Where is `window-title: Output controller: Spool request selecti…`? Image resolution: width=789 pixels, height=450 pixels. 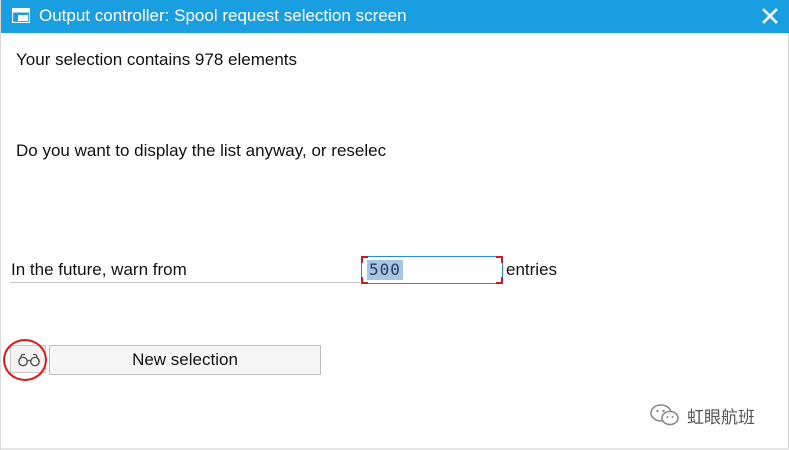
window-title: Output controller: Spool request selecti… is located at coordinates (223, 15).